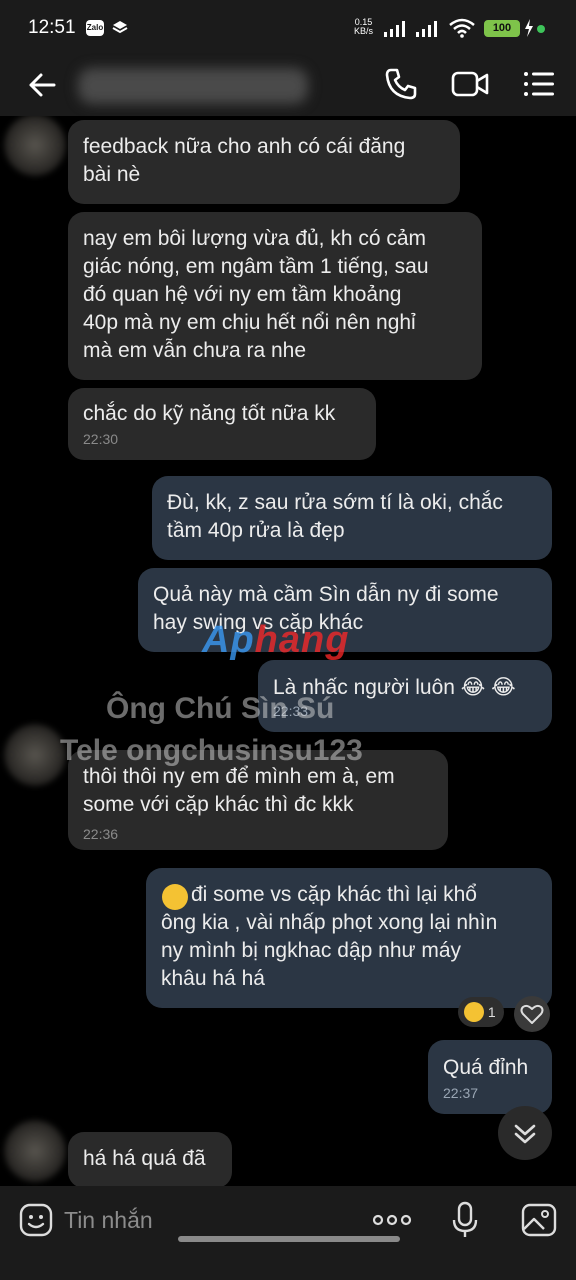 The width and height of the screenshot is (576, 1280). I want to click on wifi-icon, so click(462, 28).